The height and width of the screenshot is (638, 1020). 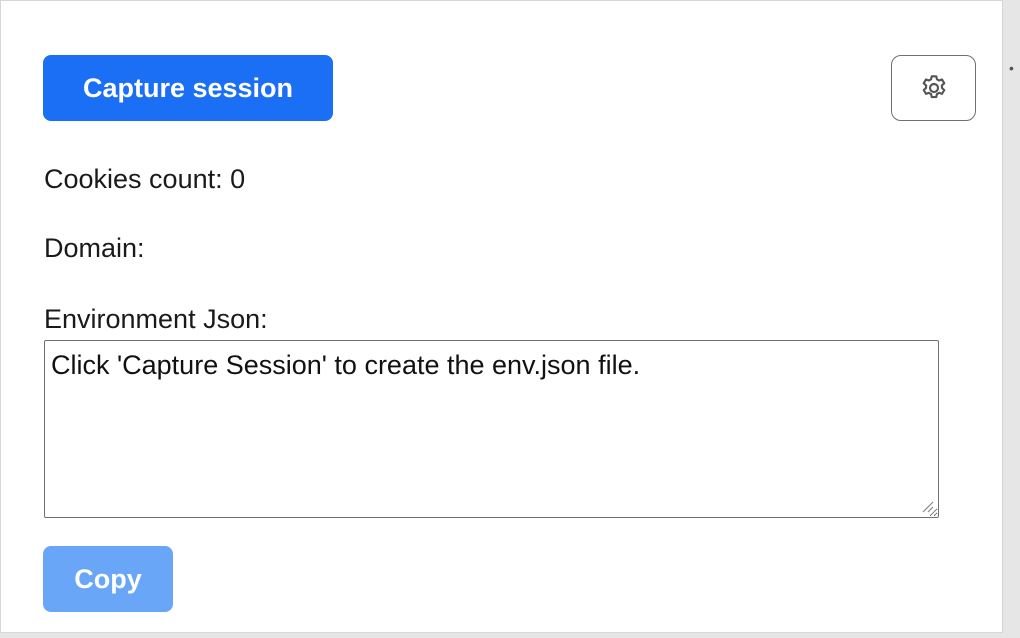 I want to click on copy-button: Copy, so click(x=108, y=579).